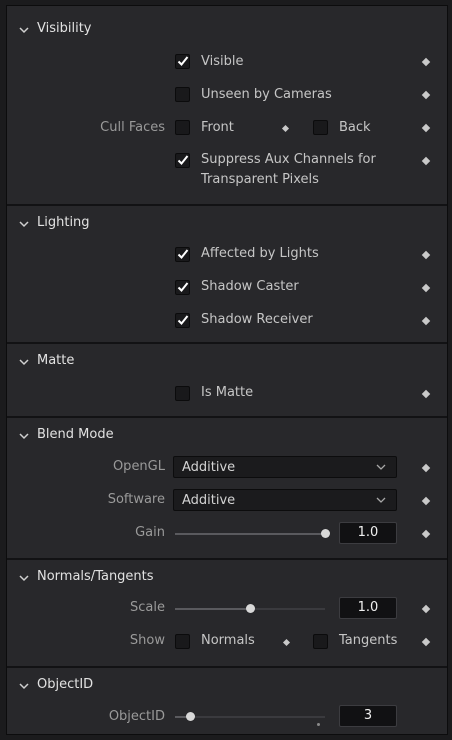  What do you see at coordinates (368, 533) in the screenshot?
I see `gain-value-field: 1.0` at bounding box center [368, 533].